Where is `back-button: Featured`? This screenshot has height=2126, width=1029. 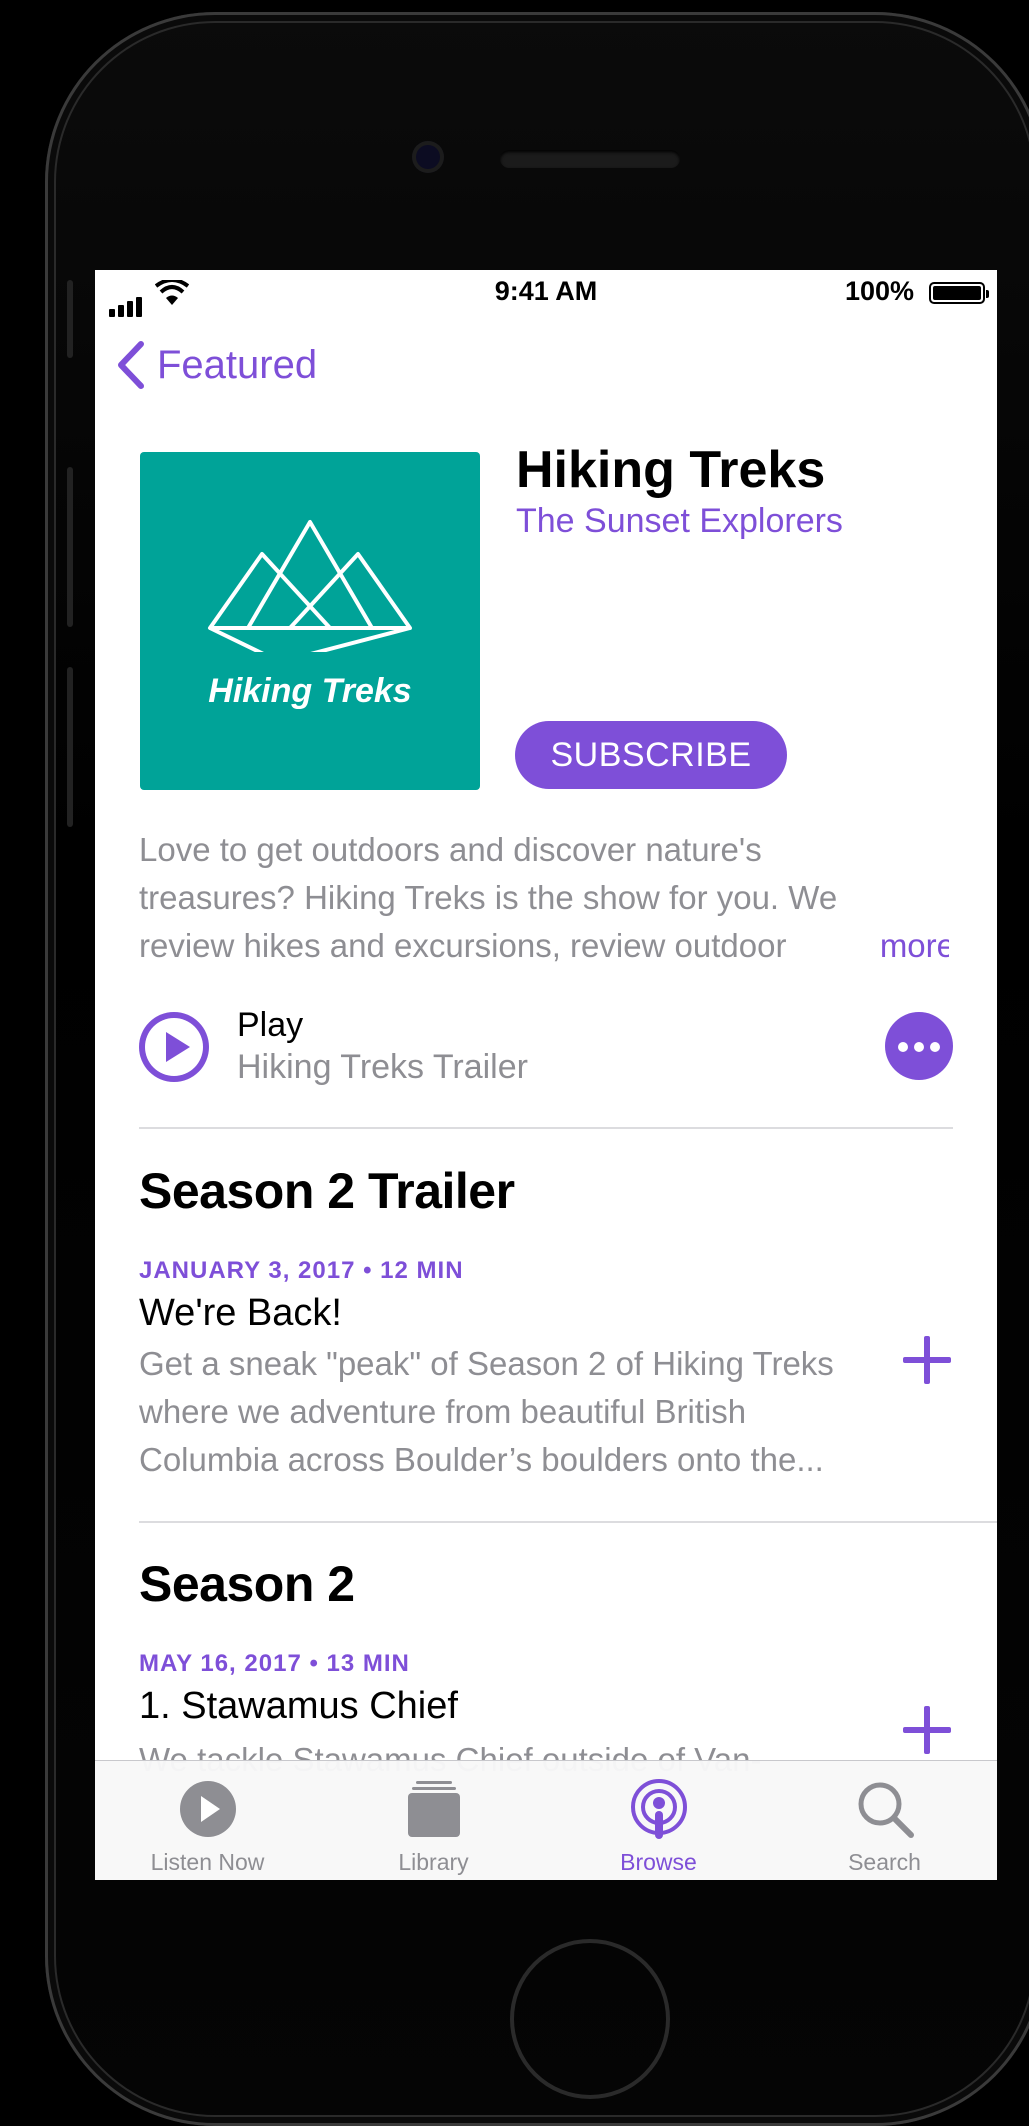 back-button: Featured is located at coordinates (214, 365).